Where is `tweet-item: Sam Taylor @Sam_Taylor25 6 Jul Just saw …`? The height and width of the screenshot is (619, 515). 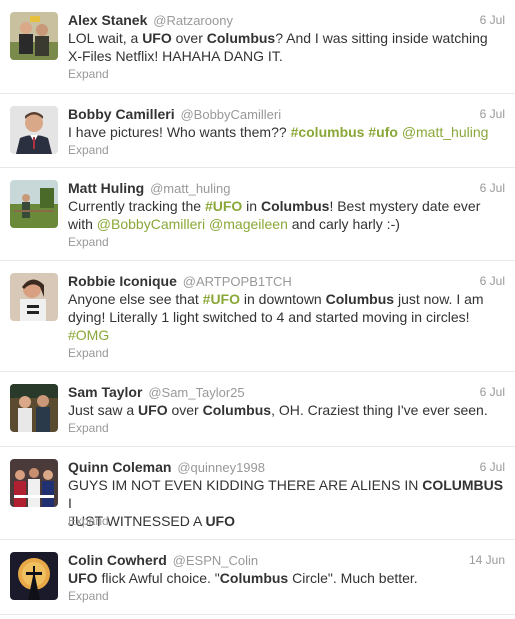 tweet-item: Sam Taylor @Sam_Taylor25 6 Jul Just saw … is located at coordinates (257, 409).